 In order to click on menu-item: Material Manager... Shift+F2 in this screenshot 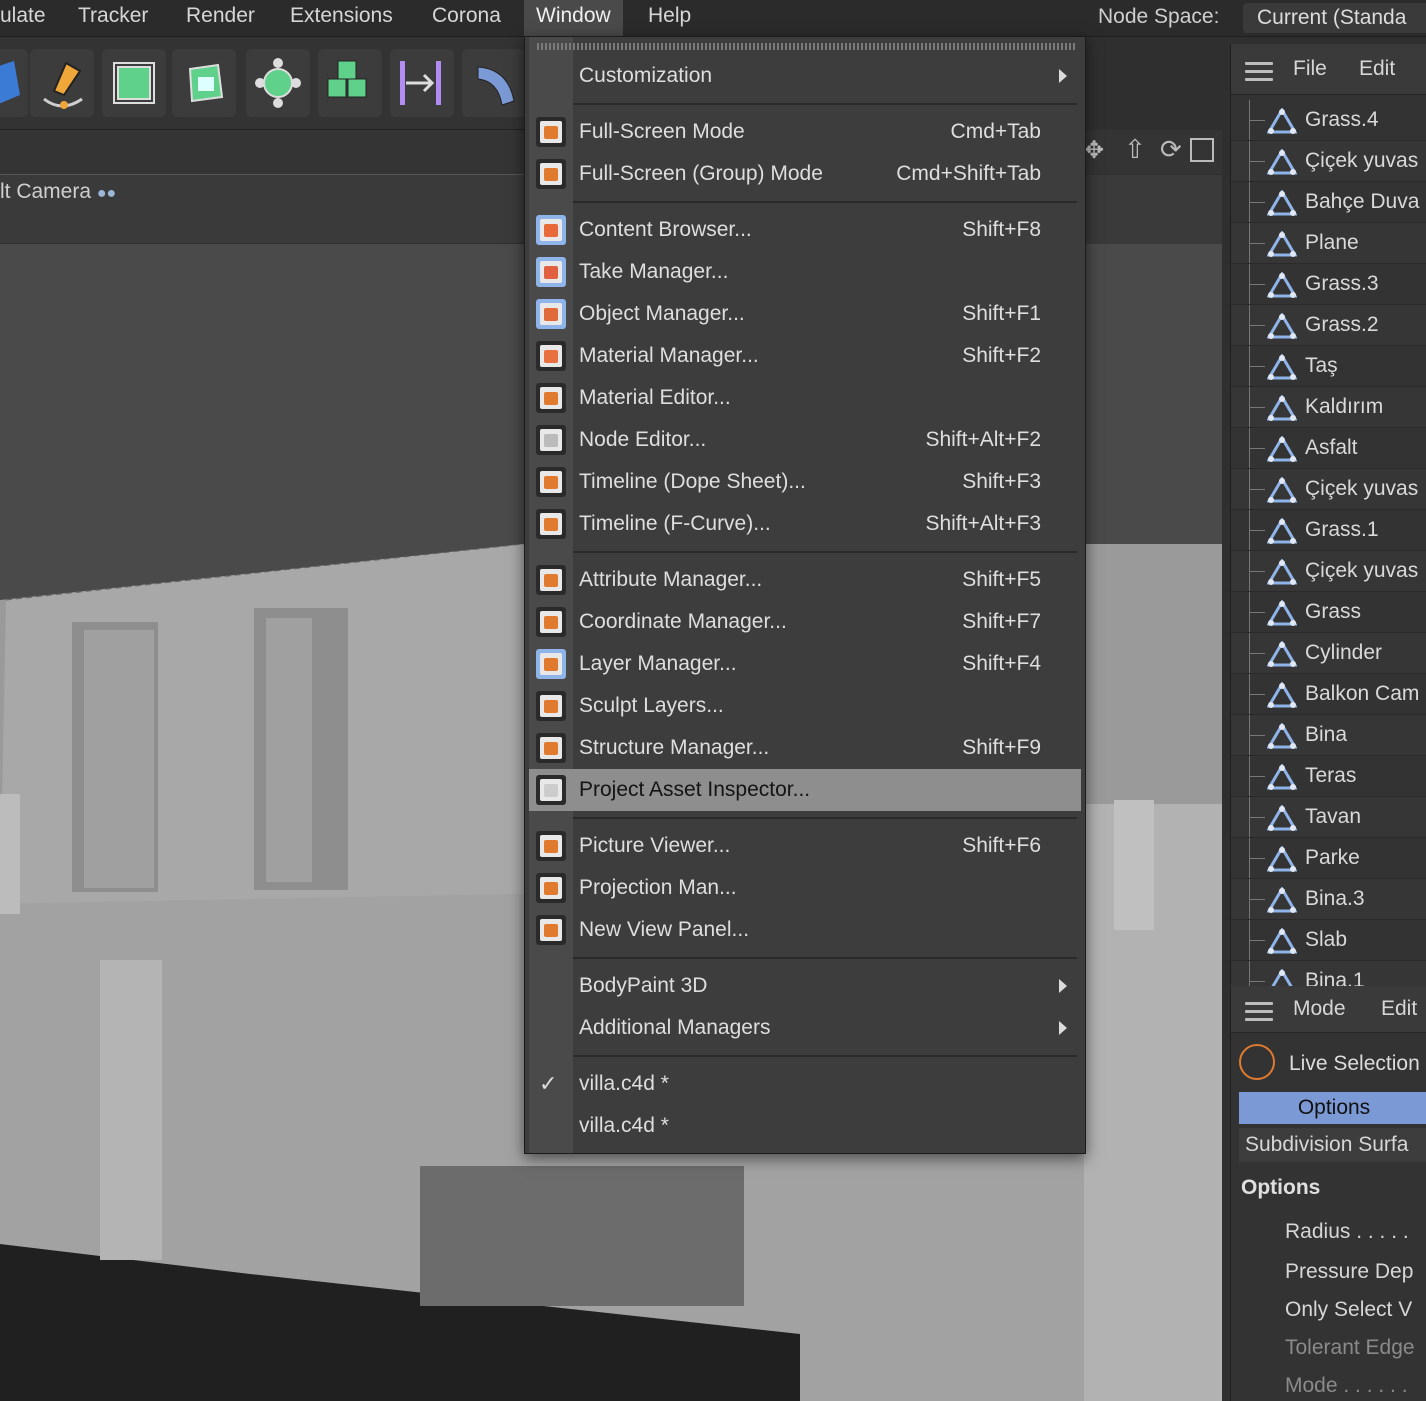, I will do `click(805, 356)`.